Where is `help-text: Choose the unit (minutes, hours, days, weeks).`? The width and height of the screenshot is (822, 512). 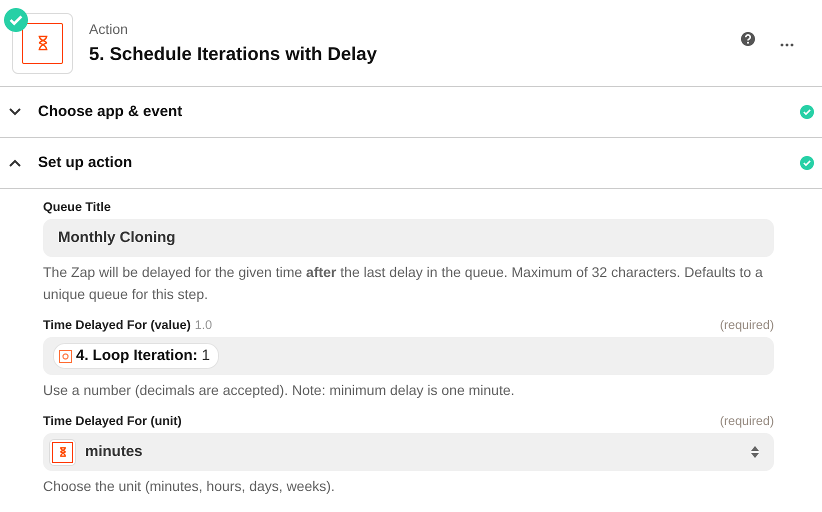
help-text: Choose the unit (minutes, hours, days, weeks). is located at coordinates (189, 486).